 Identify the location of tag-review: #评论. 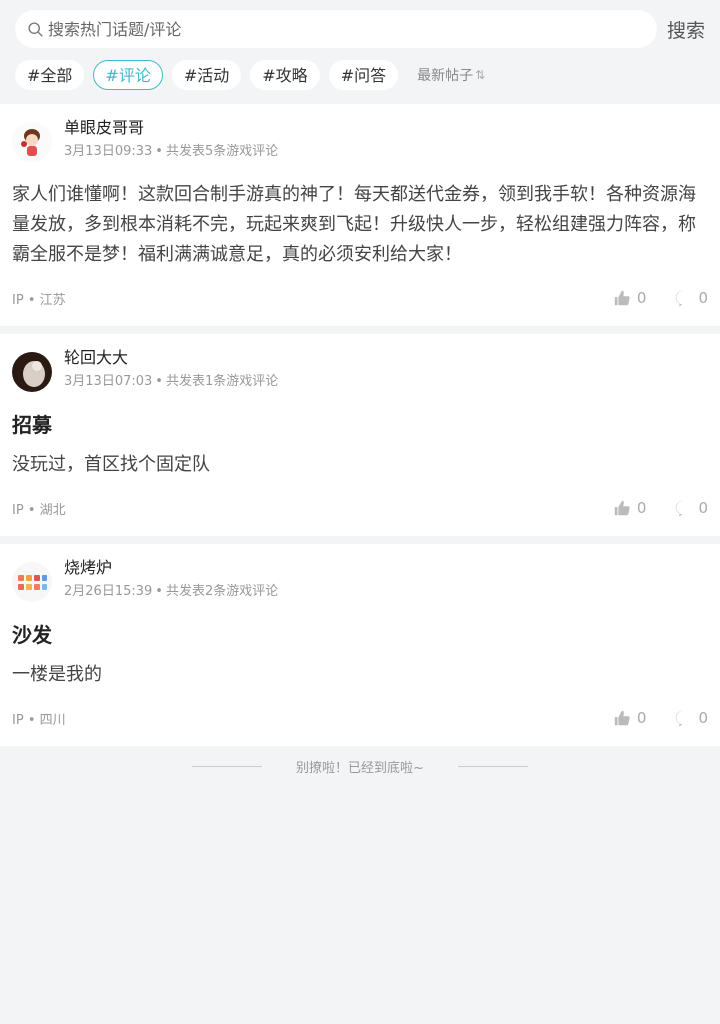
(128, 75).